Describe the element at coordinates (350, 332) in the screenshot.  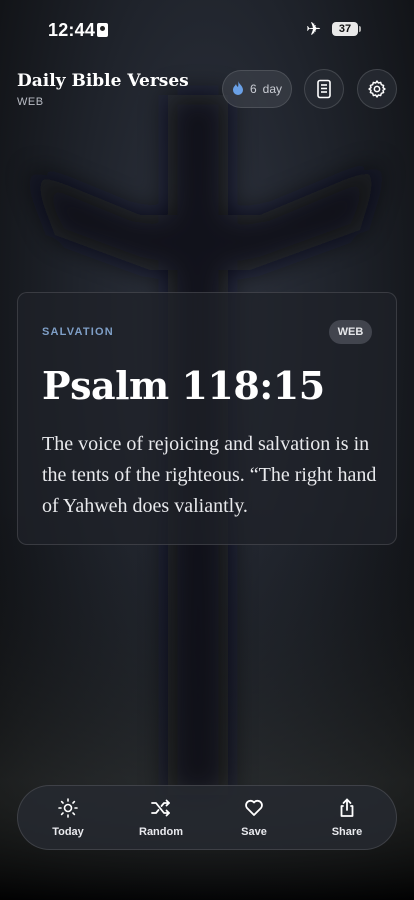
I see `translation-badge: WEB` at that location.